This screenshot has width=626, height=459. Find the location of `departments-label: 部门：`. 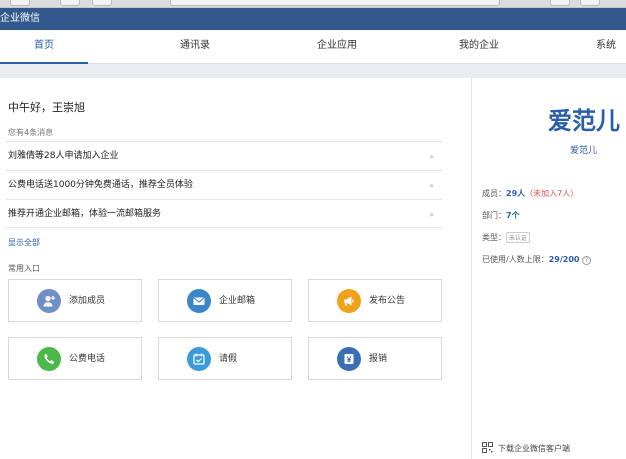

departments-label: 部门： is located at coordinates (494, 215).